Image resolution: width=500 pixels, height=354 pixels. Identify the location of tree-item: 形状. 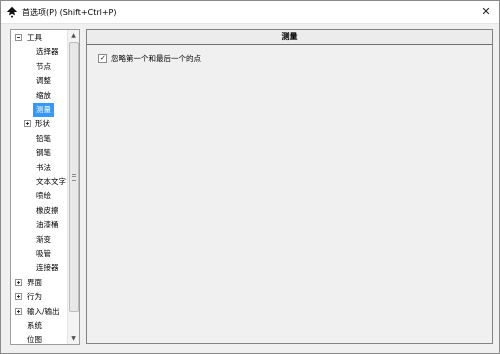
(39, 124).